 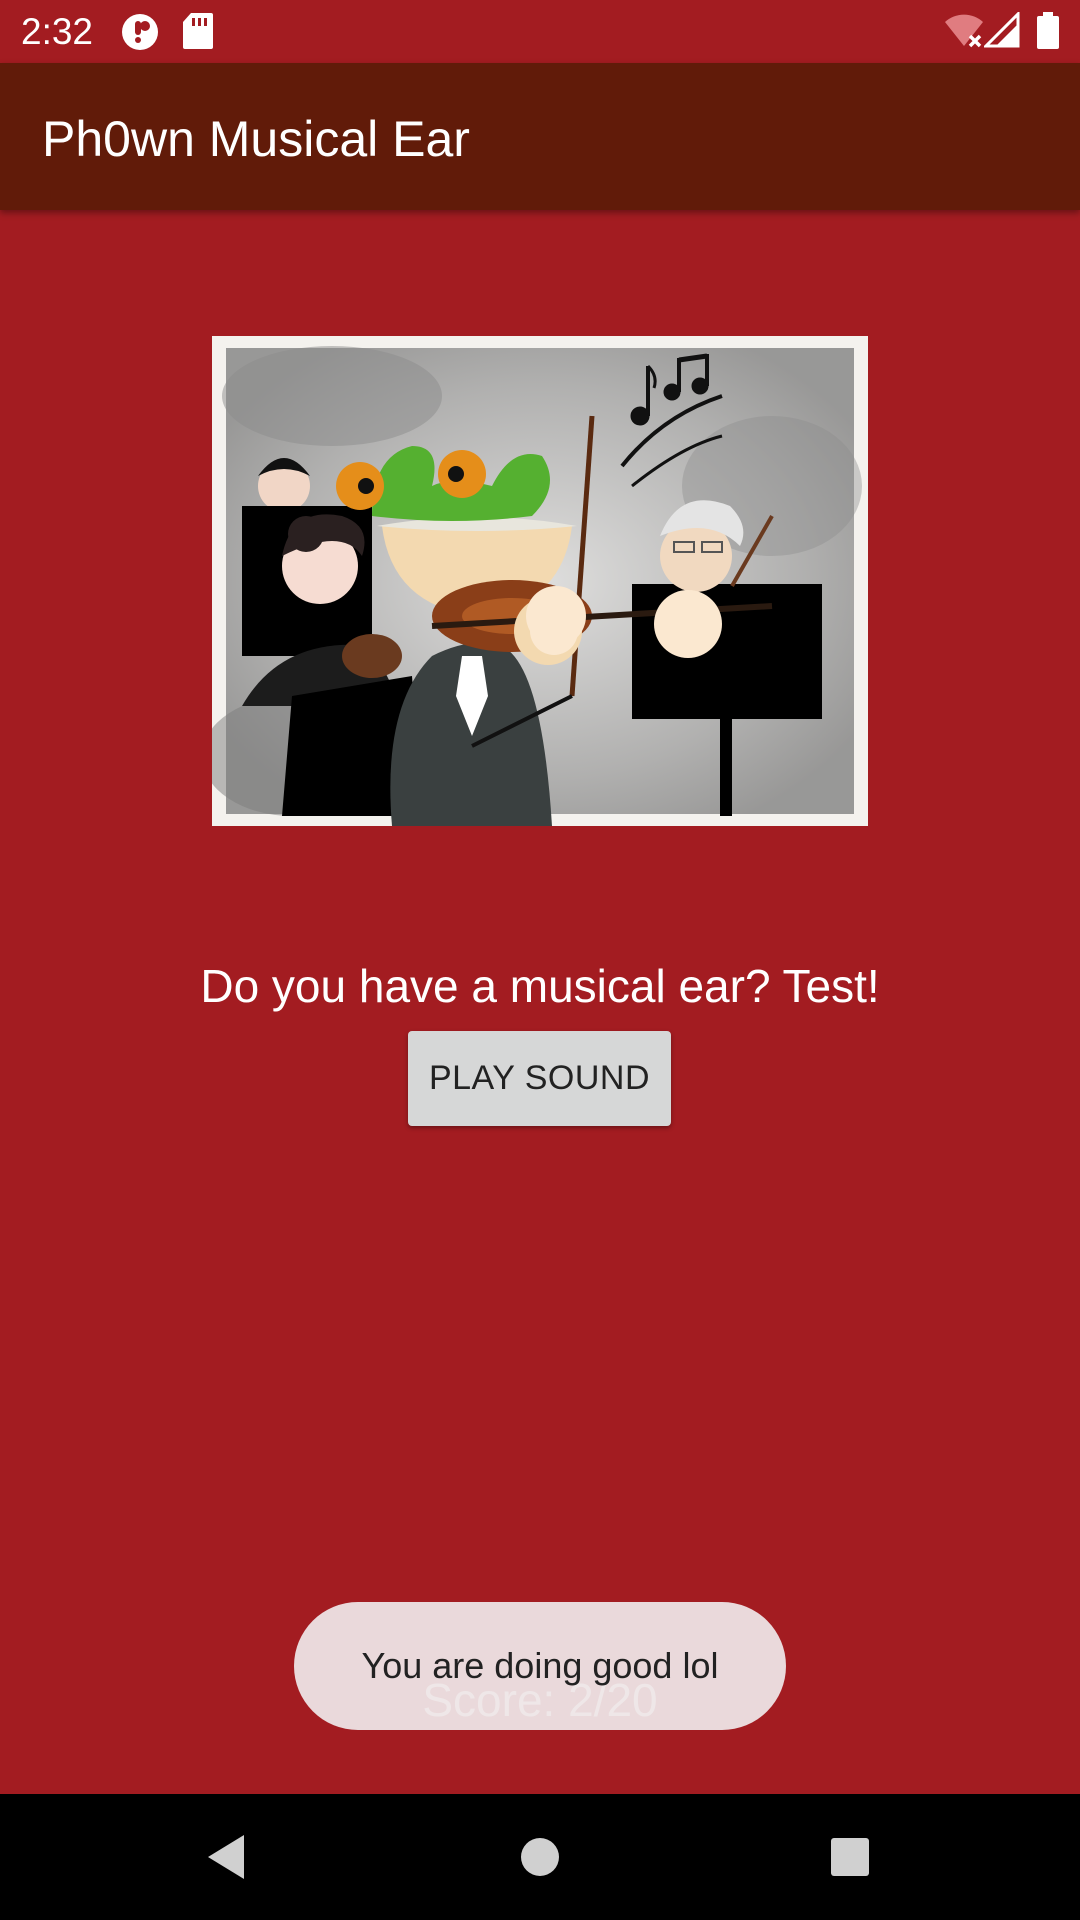 I want to click on toast-message: You are doing good lol, so click(x=540, y=1665).